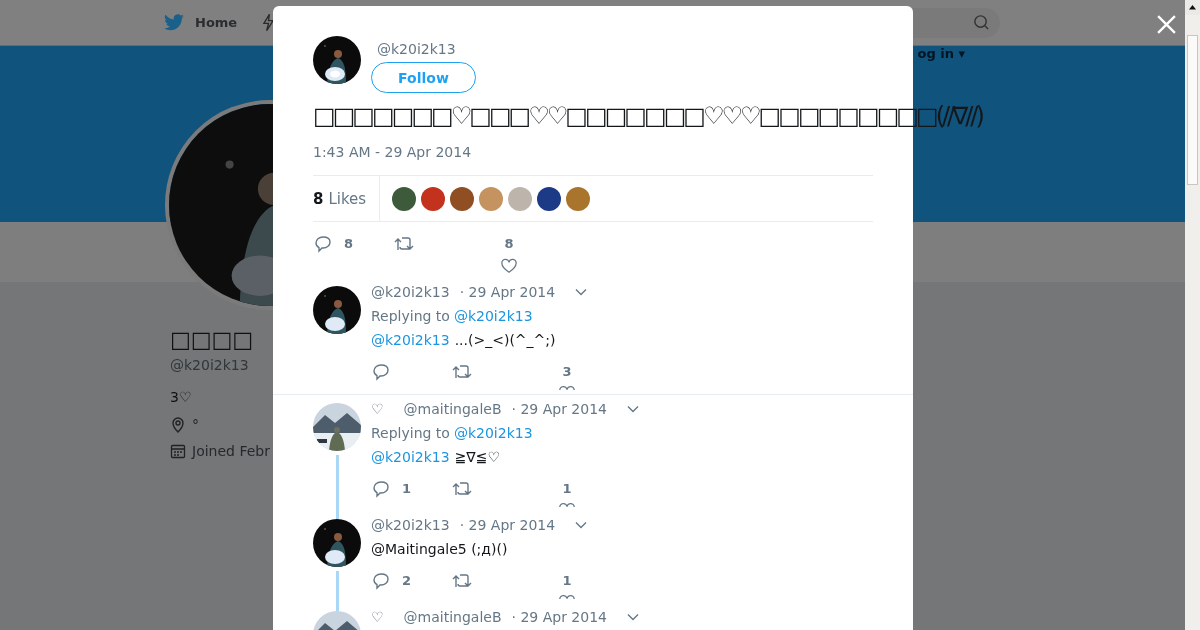  What do you see at coordinates (195, 425) in the screenshot?
I see `profile-location: °` at bounding box center [195, 425].